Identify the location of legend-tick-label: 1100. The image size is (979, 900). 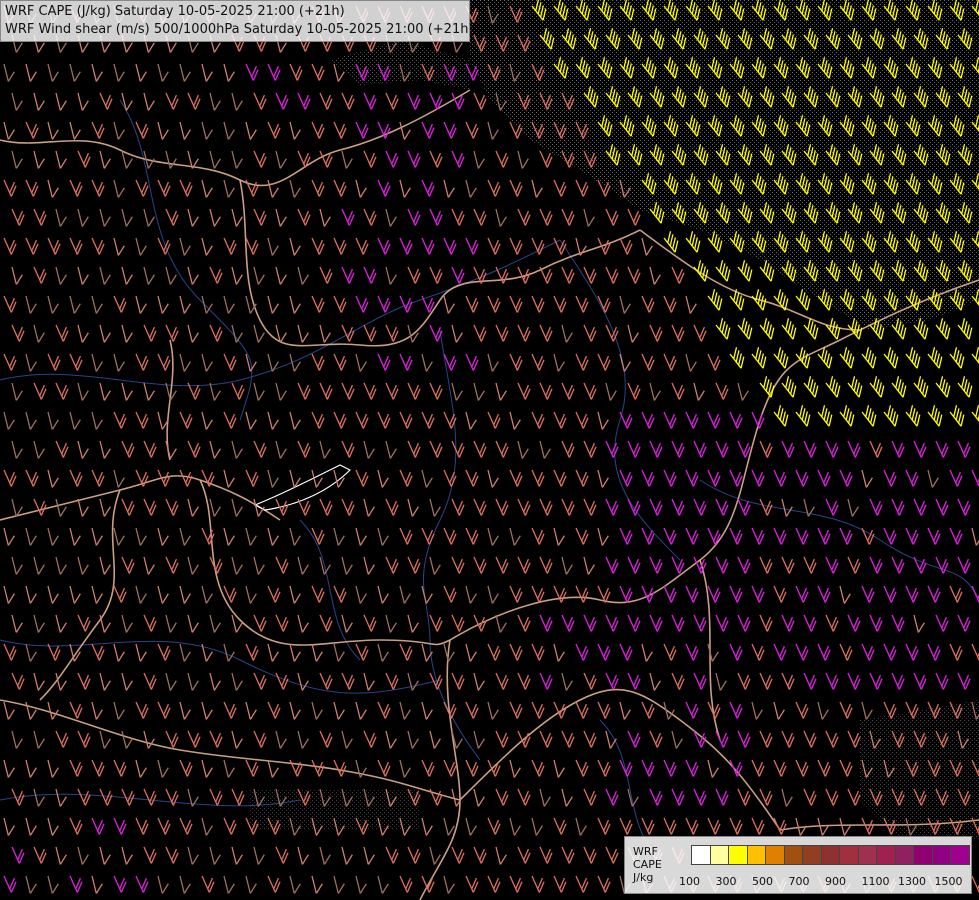
(875, 881).